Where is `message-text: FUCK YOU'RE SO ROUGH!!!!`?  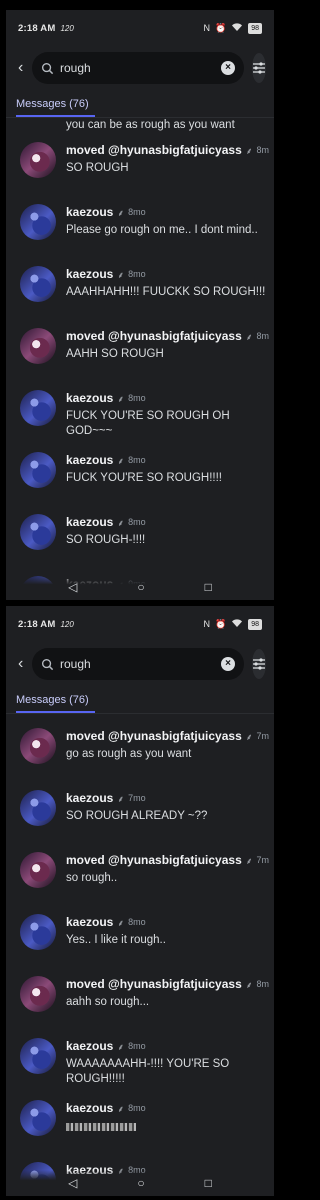 message-text: FUCK YOU'RE SO ROUGH!!!! is located at coordinates (144, 478).